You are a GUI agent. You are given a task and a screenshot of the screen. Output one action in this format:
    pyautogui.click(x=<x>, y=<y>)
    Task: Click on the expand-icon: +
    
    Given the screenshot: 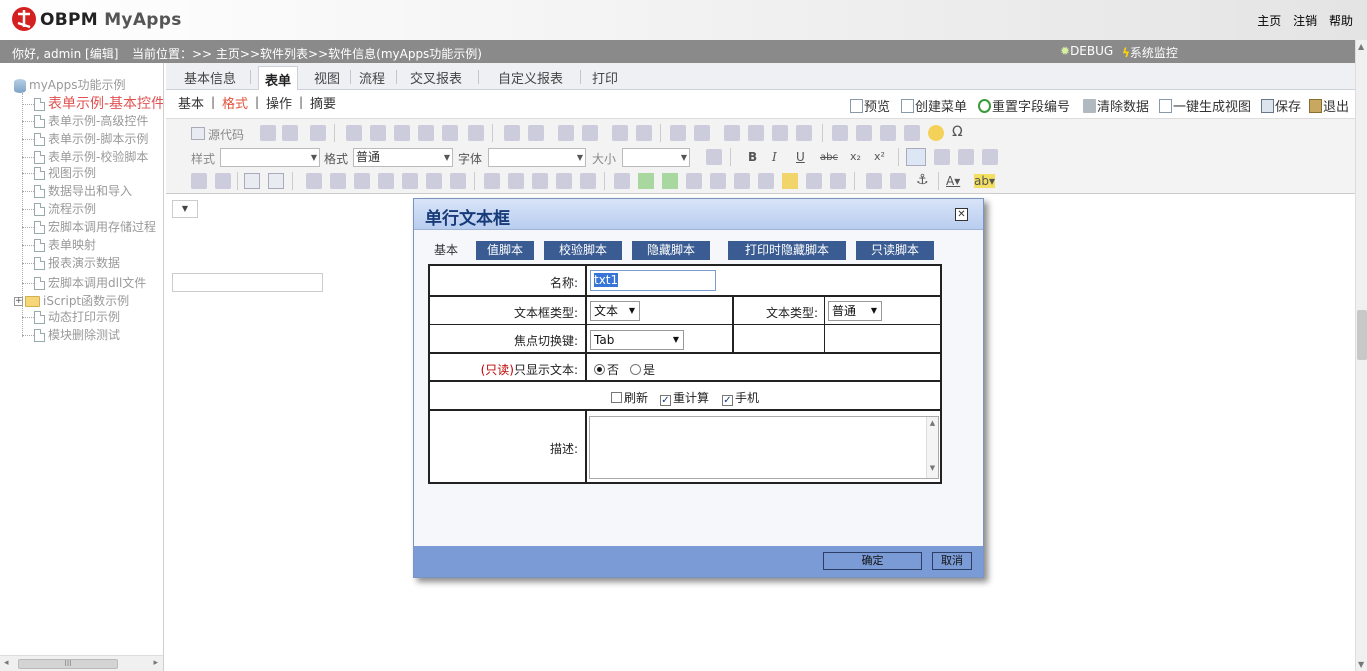 What is the action you would take?
    pyautogui.click(x=18, y=301)
    